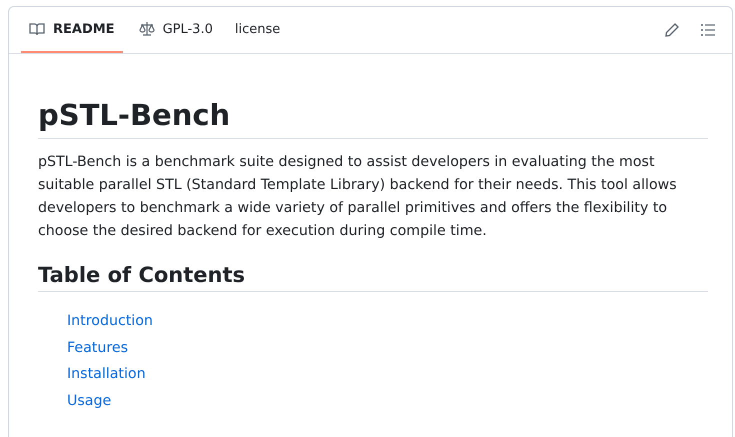  What do you see at coordinates (110, 321) in the screenshot?
I see `toc-link: Introduction` at bounding box center [110, 321].